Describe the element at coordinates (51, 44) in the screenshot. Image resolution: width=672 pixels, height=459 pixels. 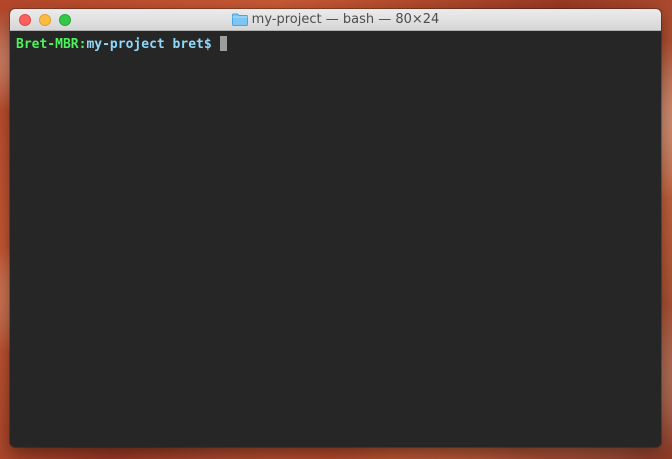
I see `prompt-host: Bret-MBR:` at that location.